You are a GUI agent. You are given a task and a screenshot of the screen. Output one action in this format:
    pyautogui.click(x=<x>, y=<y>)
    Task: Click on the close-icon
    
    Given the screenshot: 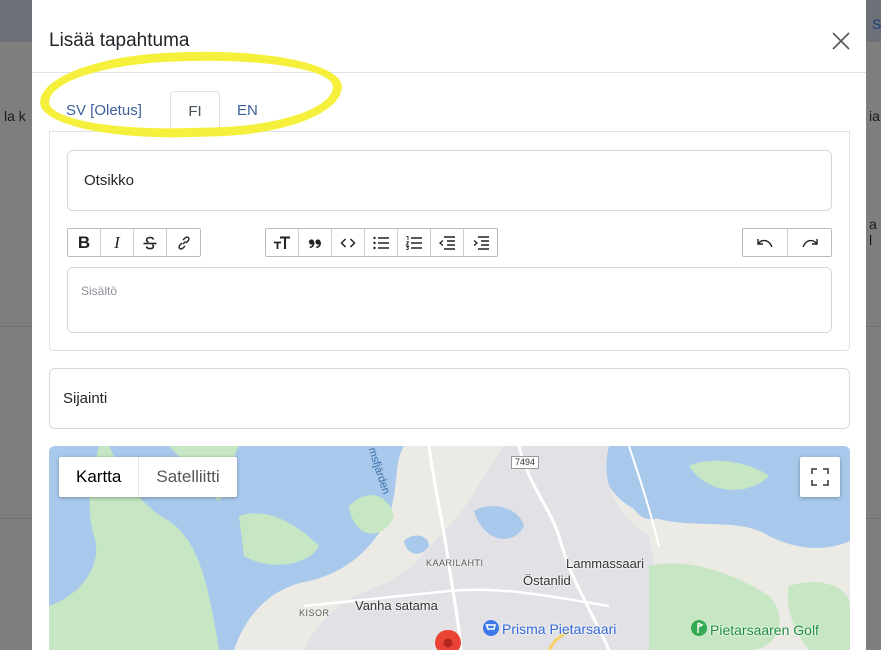 What is the action you would take?
    pyautogui.click(x=841, y=41)
    